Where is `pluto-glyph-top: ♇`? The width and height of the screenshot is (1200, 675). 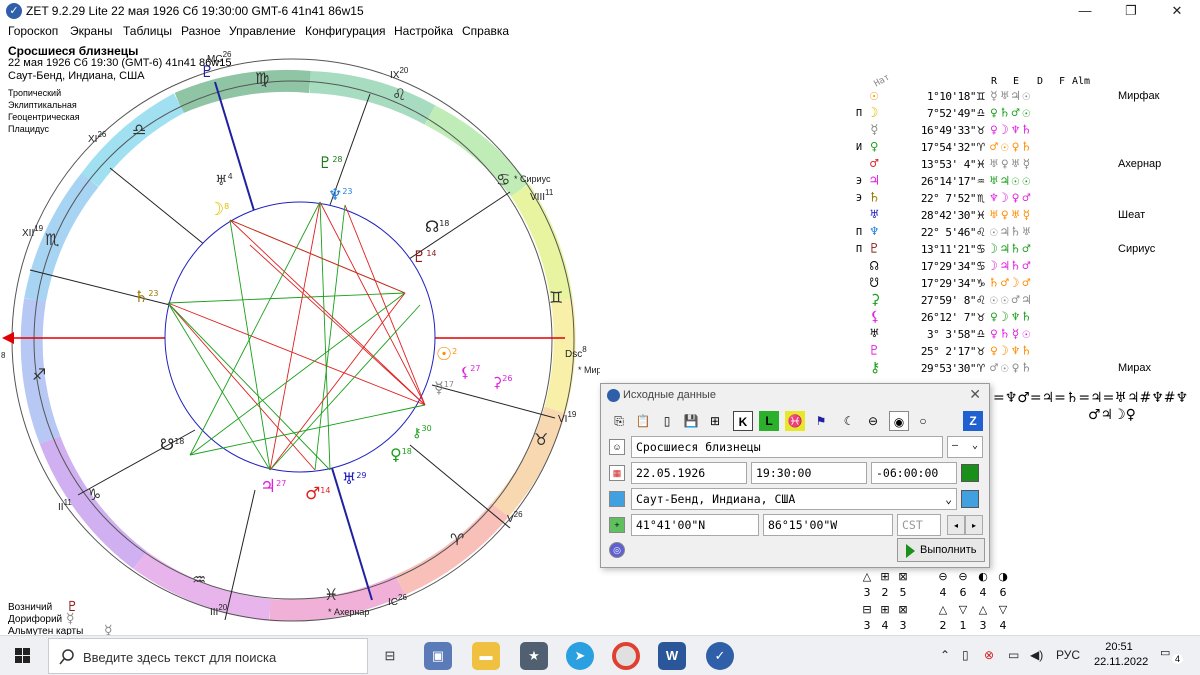
pluto-glyph-top: ♇ is located at coordinates (207, 71).